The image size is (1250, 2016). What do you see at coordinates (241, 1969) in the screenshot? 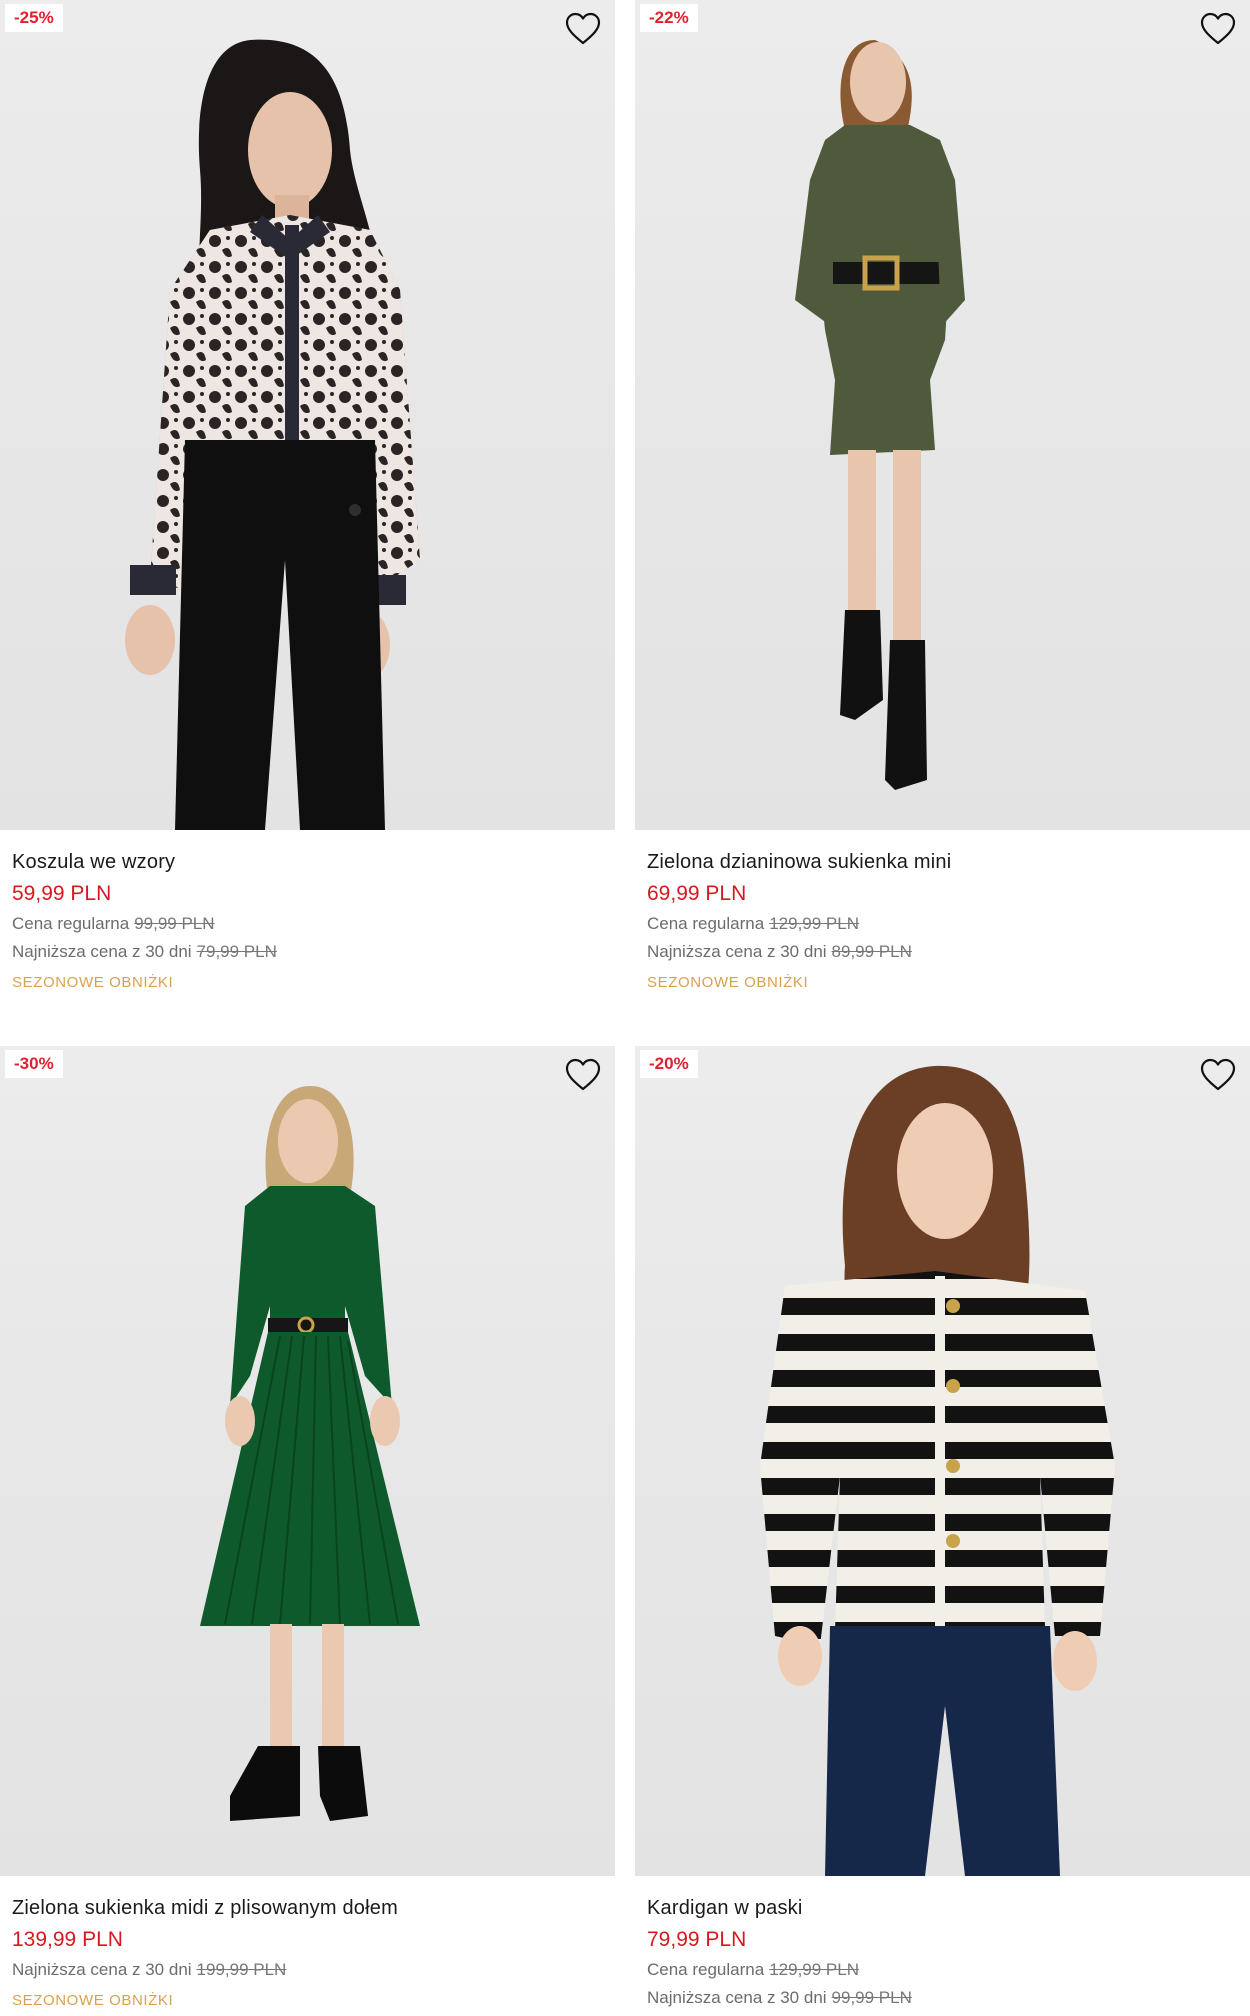
I see `lowest-price-value: 199,99 PLN` at bounding box center [241, 1969].